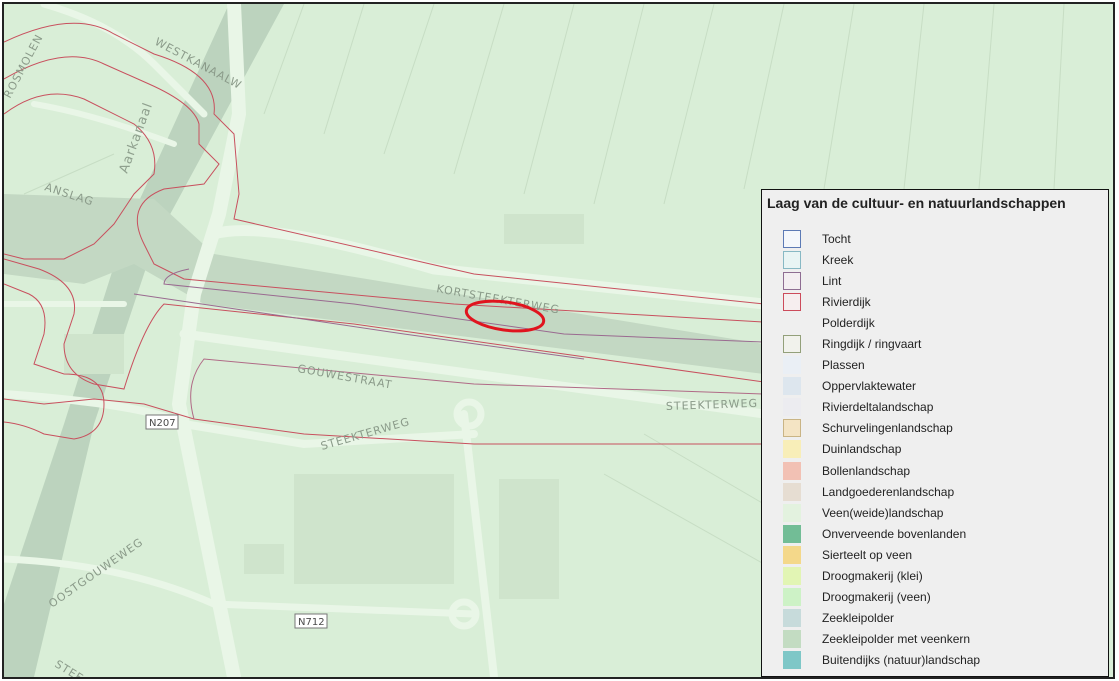 The width and height of the screenshot is (1119, 681). What do you see at coordinates (881, 322) in the screenshot?
I see `legend-item: Polderdijk` at bounding box center [881, 322].